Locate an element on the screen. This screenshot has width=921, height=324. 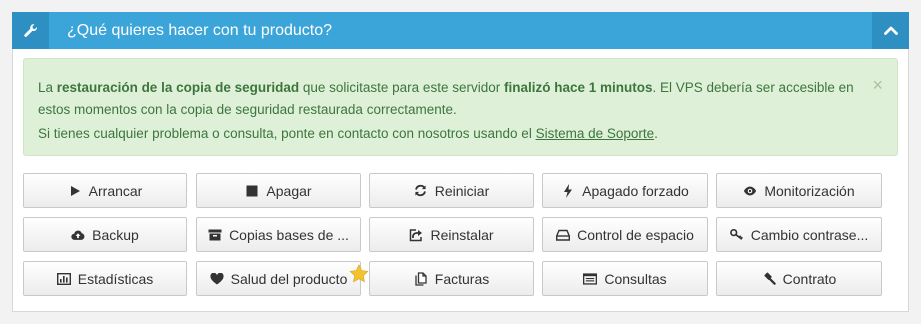
bolt-icon is located at coordinates (568, 190).